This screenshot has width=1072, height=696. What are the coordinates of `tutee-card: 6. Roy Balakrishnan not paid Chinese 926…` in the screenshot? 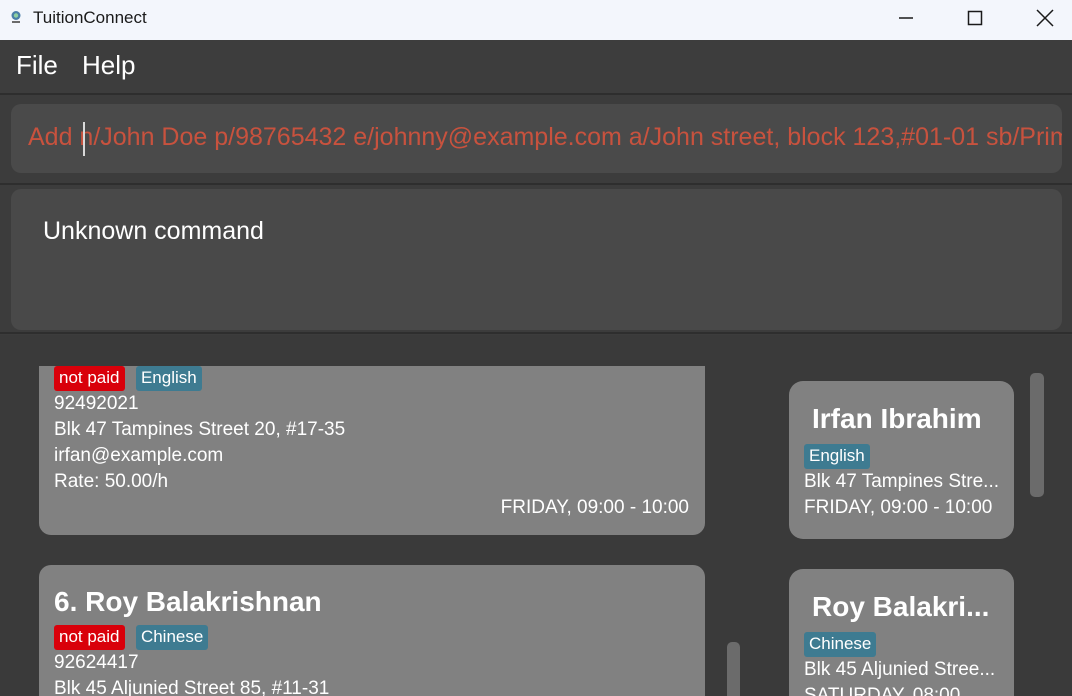 It's located at (372, 630).